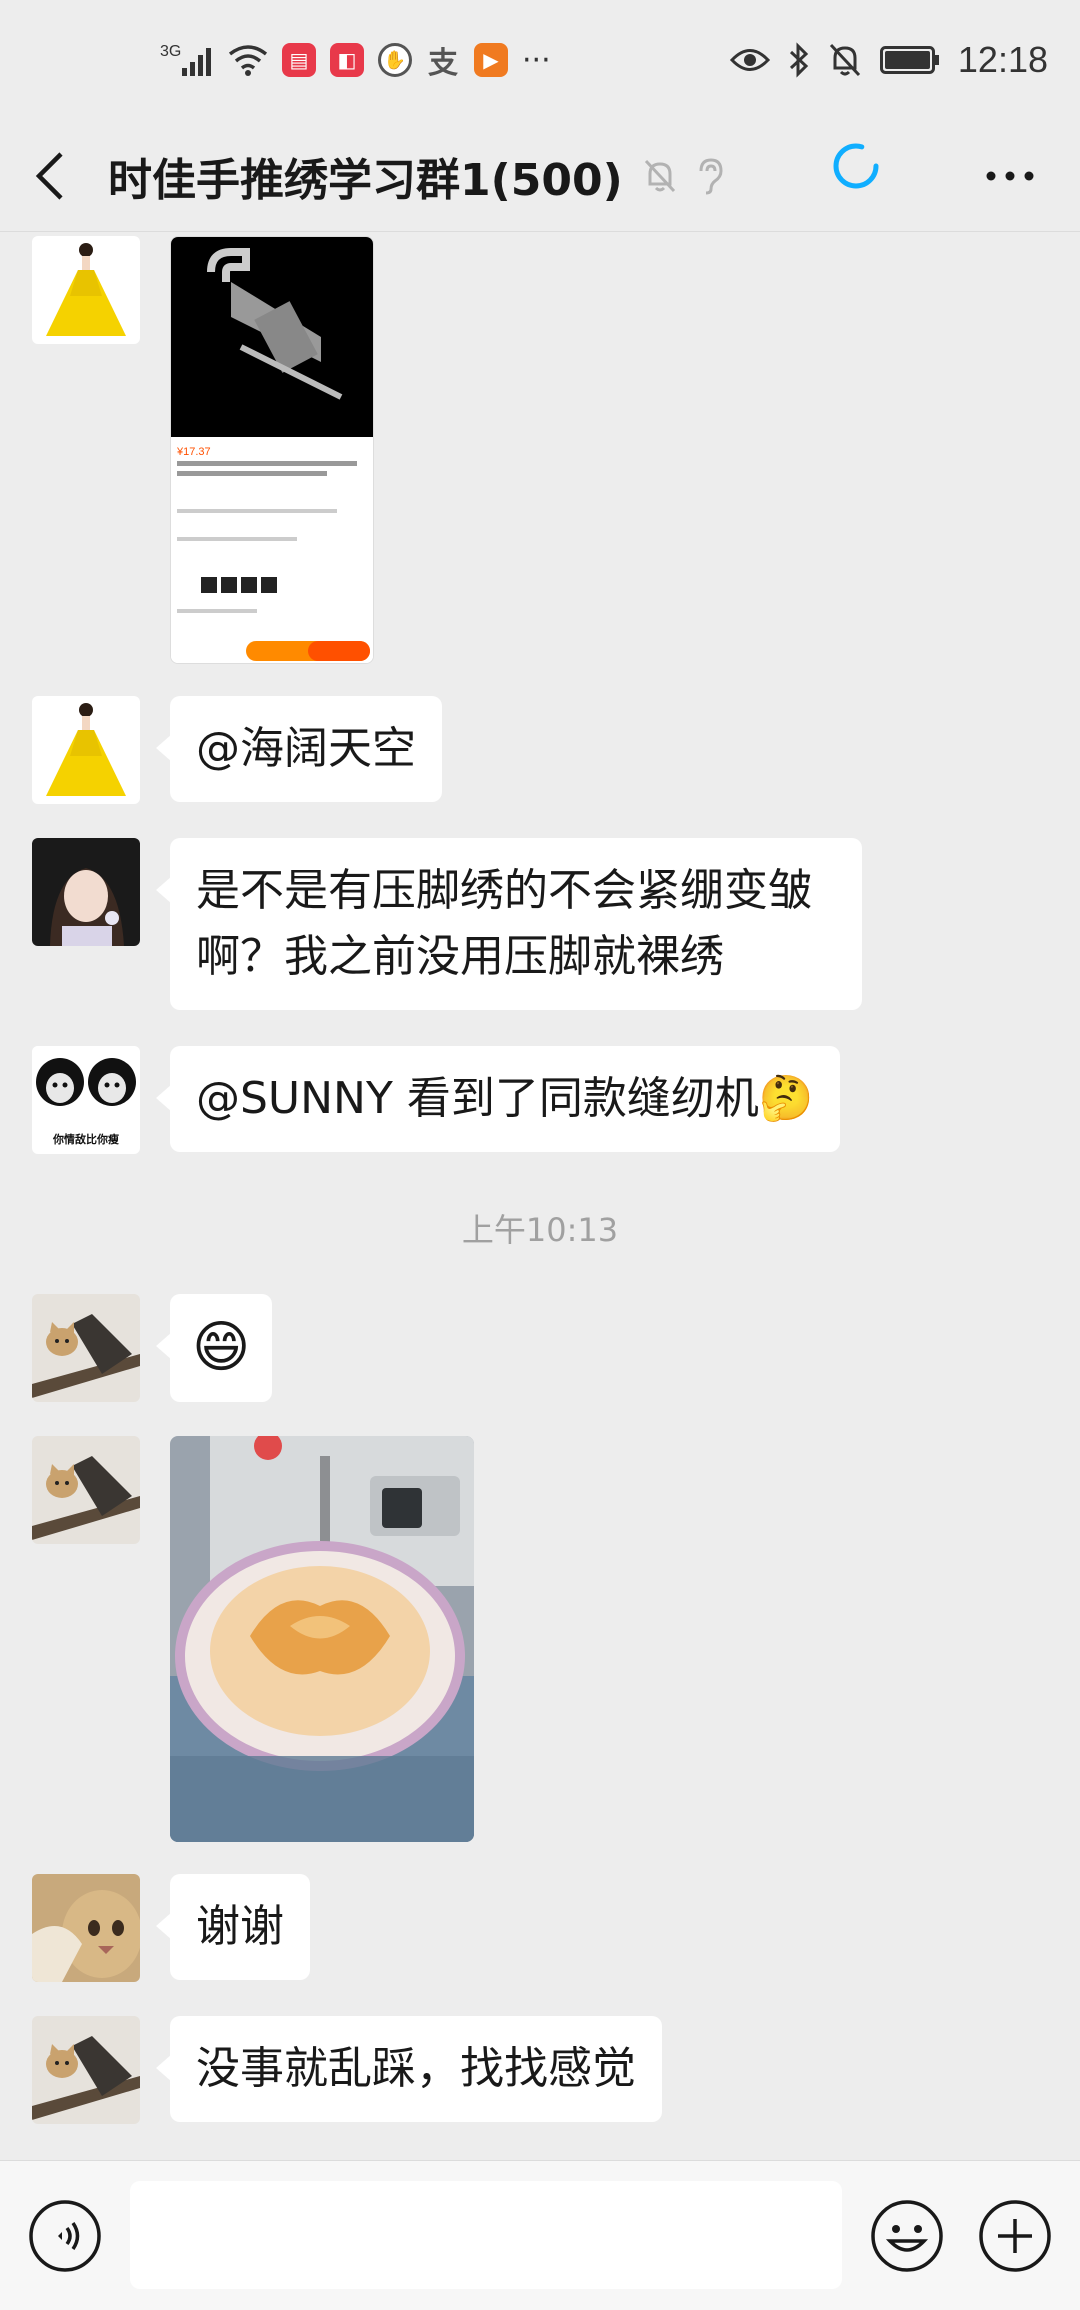 The image size is (1080, 2310). I want to click on emoji-message-bubble: 😄, so click(214, 1348).